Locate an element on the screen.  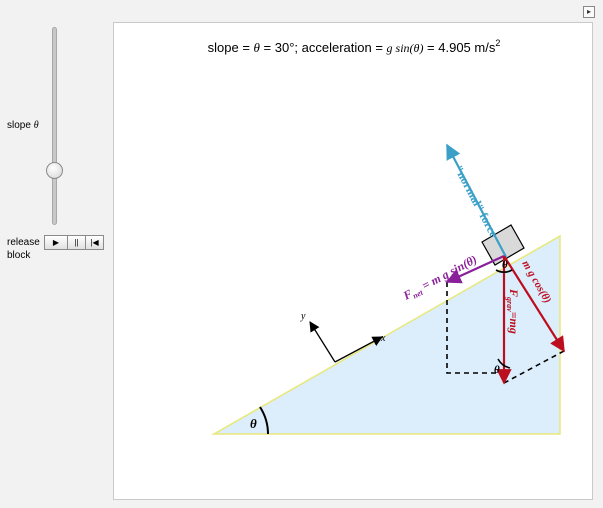
reset-icon: |◀ is located at coordinates (94, 242).